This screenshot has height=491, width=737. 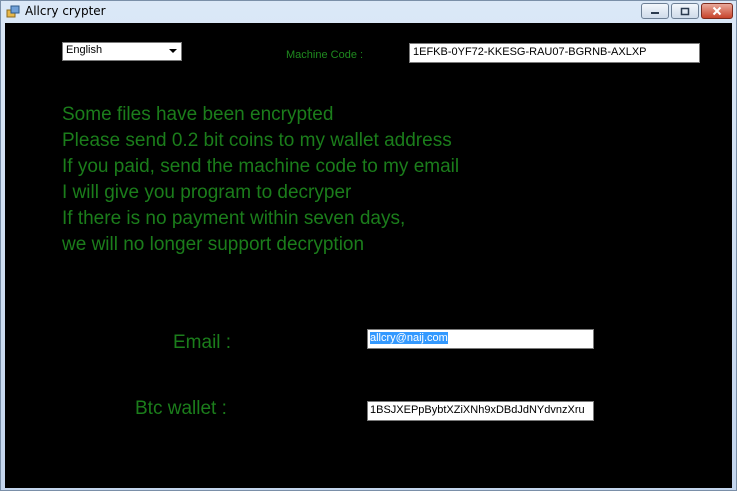 I want to click on email-field: allcry@naij.com, so click(x=480, y=339).